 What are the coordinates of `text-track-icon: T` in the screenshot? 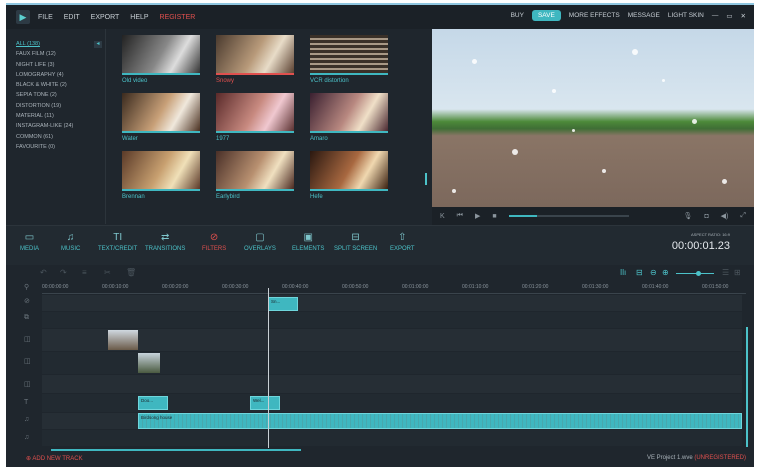 It's located at (26, 402).